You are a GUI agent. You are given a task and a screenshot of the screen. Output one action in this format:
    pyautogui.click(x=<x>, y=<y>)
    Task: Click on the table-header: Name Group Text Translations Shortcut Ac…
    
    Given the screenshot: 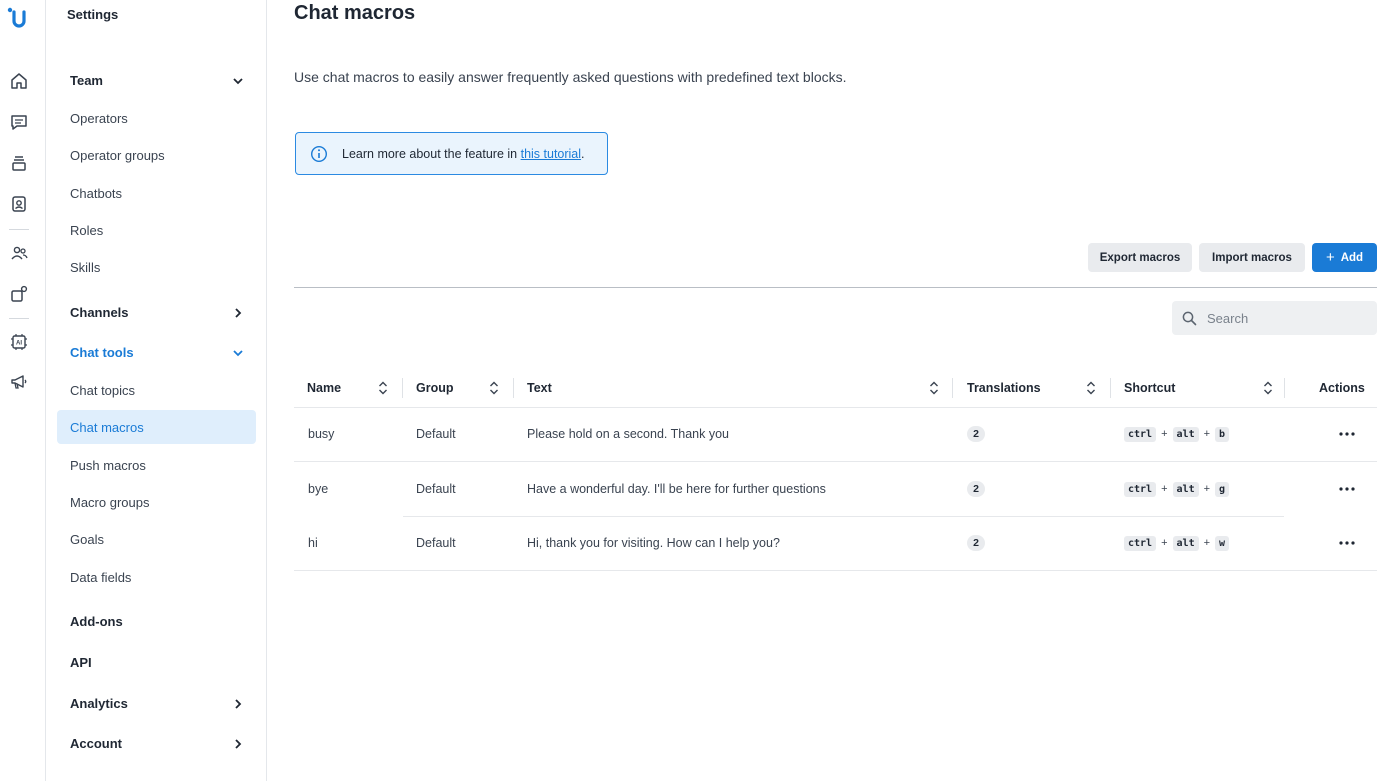 What is the action you would take?
    pyautogui.click(x=835, y=388)
    